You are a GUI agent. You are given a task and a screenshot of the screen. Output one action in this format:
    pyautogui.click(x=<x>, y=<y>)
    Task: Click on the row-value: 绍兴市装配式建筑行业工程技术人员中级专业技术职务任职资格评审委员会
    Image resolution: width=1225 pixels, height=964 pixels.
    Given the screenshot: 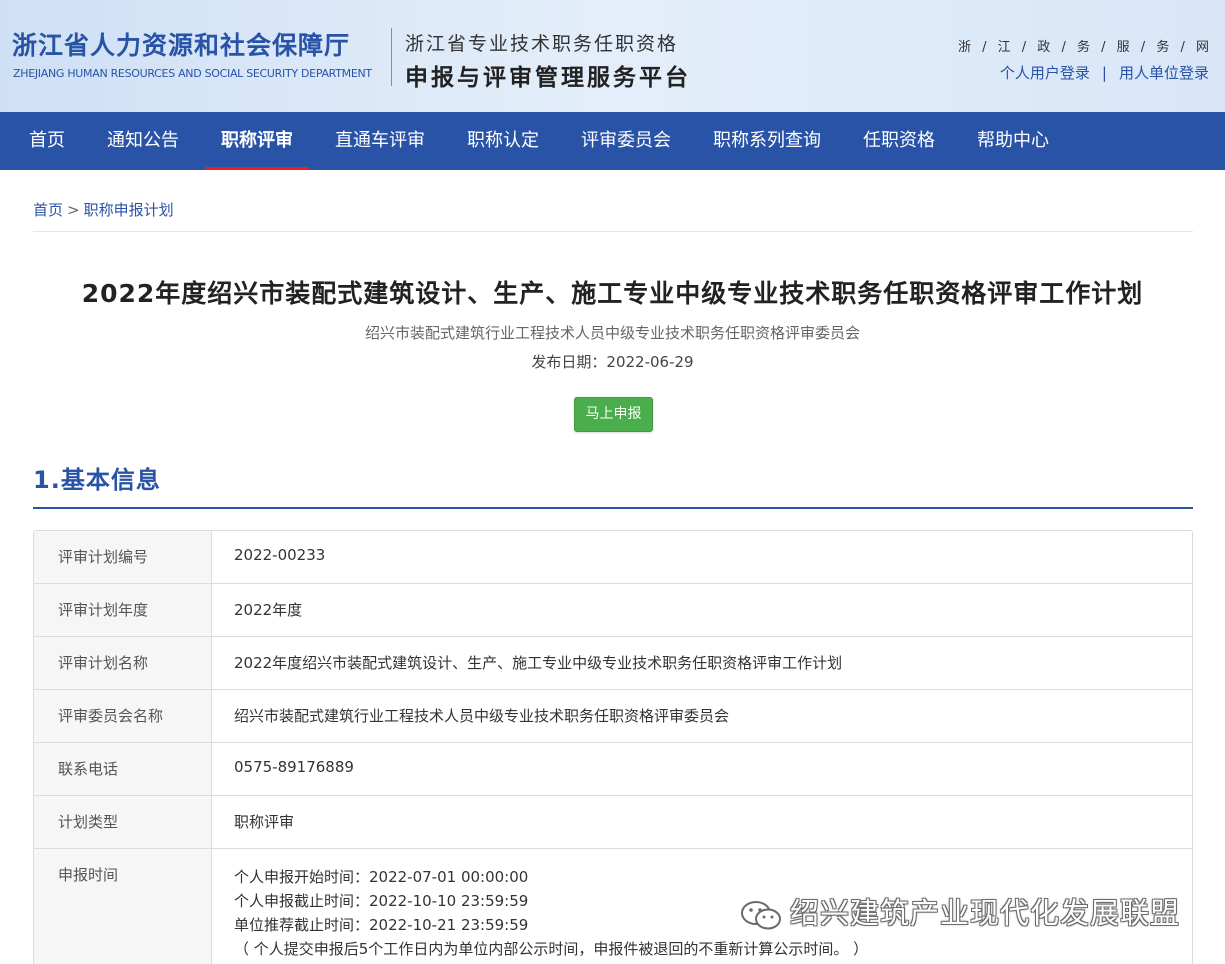 What is the action you would take?
    pyautogui.click(x=482, y=716)
    